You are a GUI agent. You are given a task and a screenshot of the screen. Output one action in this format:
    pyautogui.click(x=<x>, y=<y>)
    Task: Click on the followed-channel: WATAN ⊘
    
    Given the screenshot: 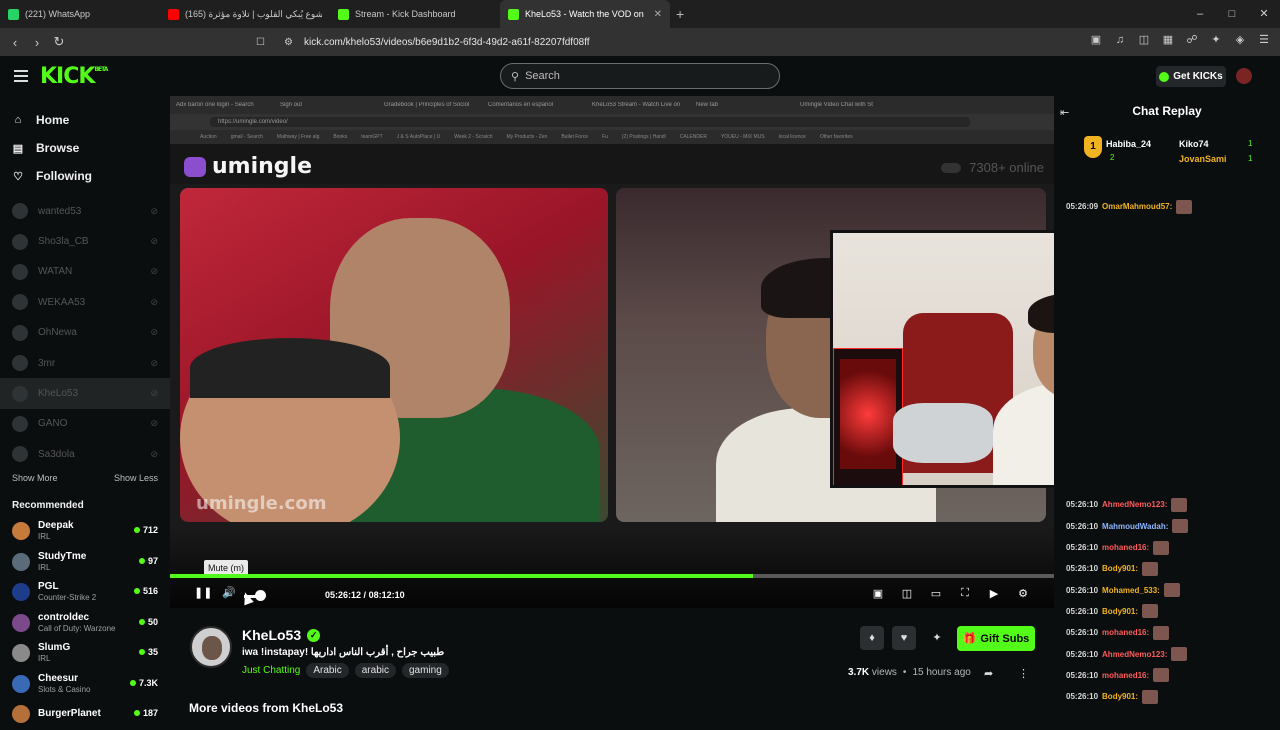 What is the action you would take?
    pyautogui.click(x=85, y=272)
    